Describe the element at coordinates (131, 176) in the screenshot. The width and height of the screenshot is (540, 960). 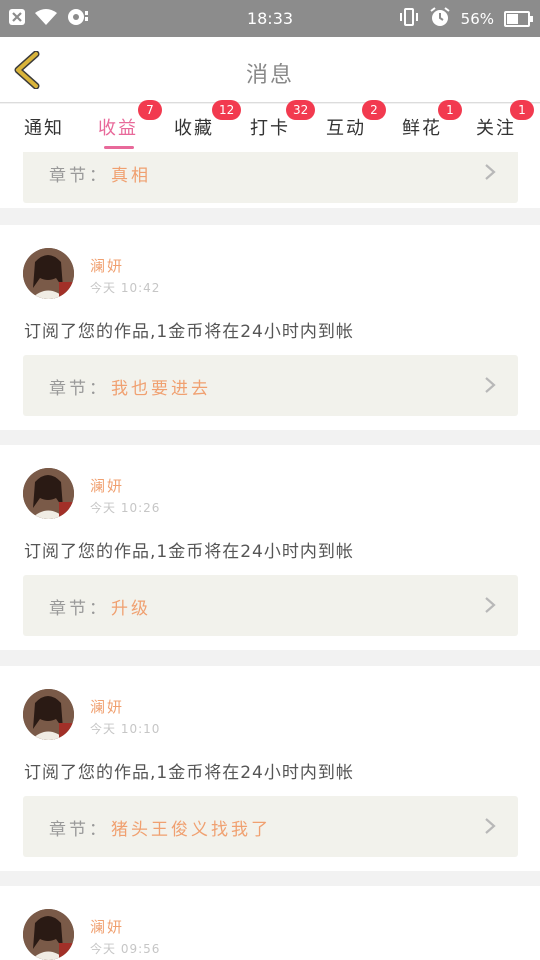
I see `chapter-name: 真相` at that location.